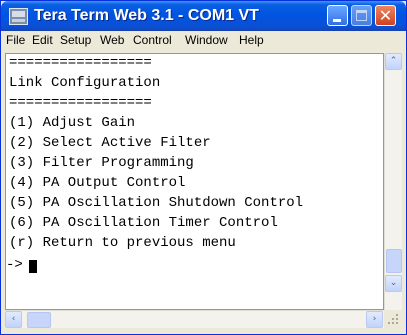 This screenshot has height=335, width=407. I want to click on text-cursor, so click(33, 266).